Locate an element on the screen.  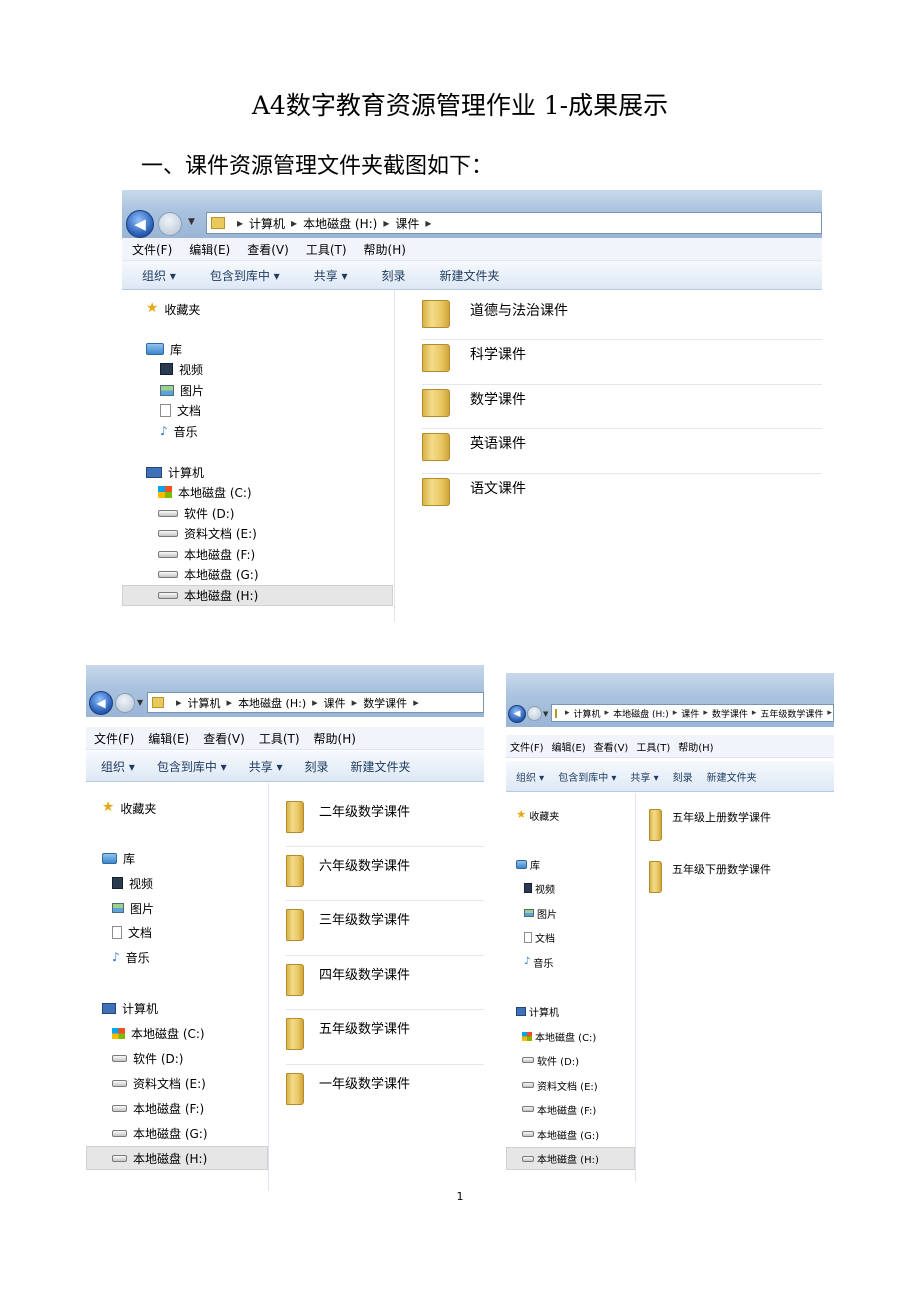
folder-item: 语文课件 is located at coordinates (474, 492).